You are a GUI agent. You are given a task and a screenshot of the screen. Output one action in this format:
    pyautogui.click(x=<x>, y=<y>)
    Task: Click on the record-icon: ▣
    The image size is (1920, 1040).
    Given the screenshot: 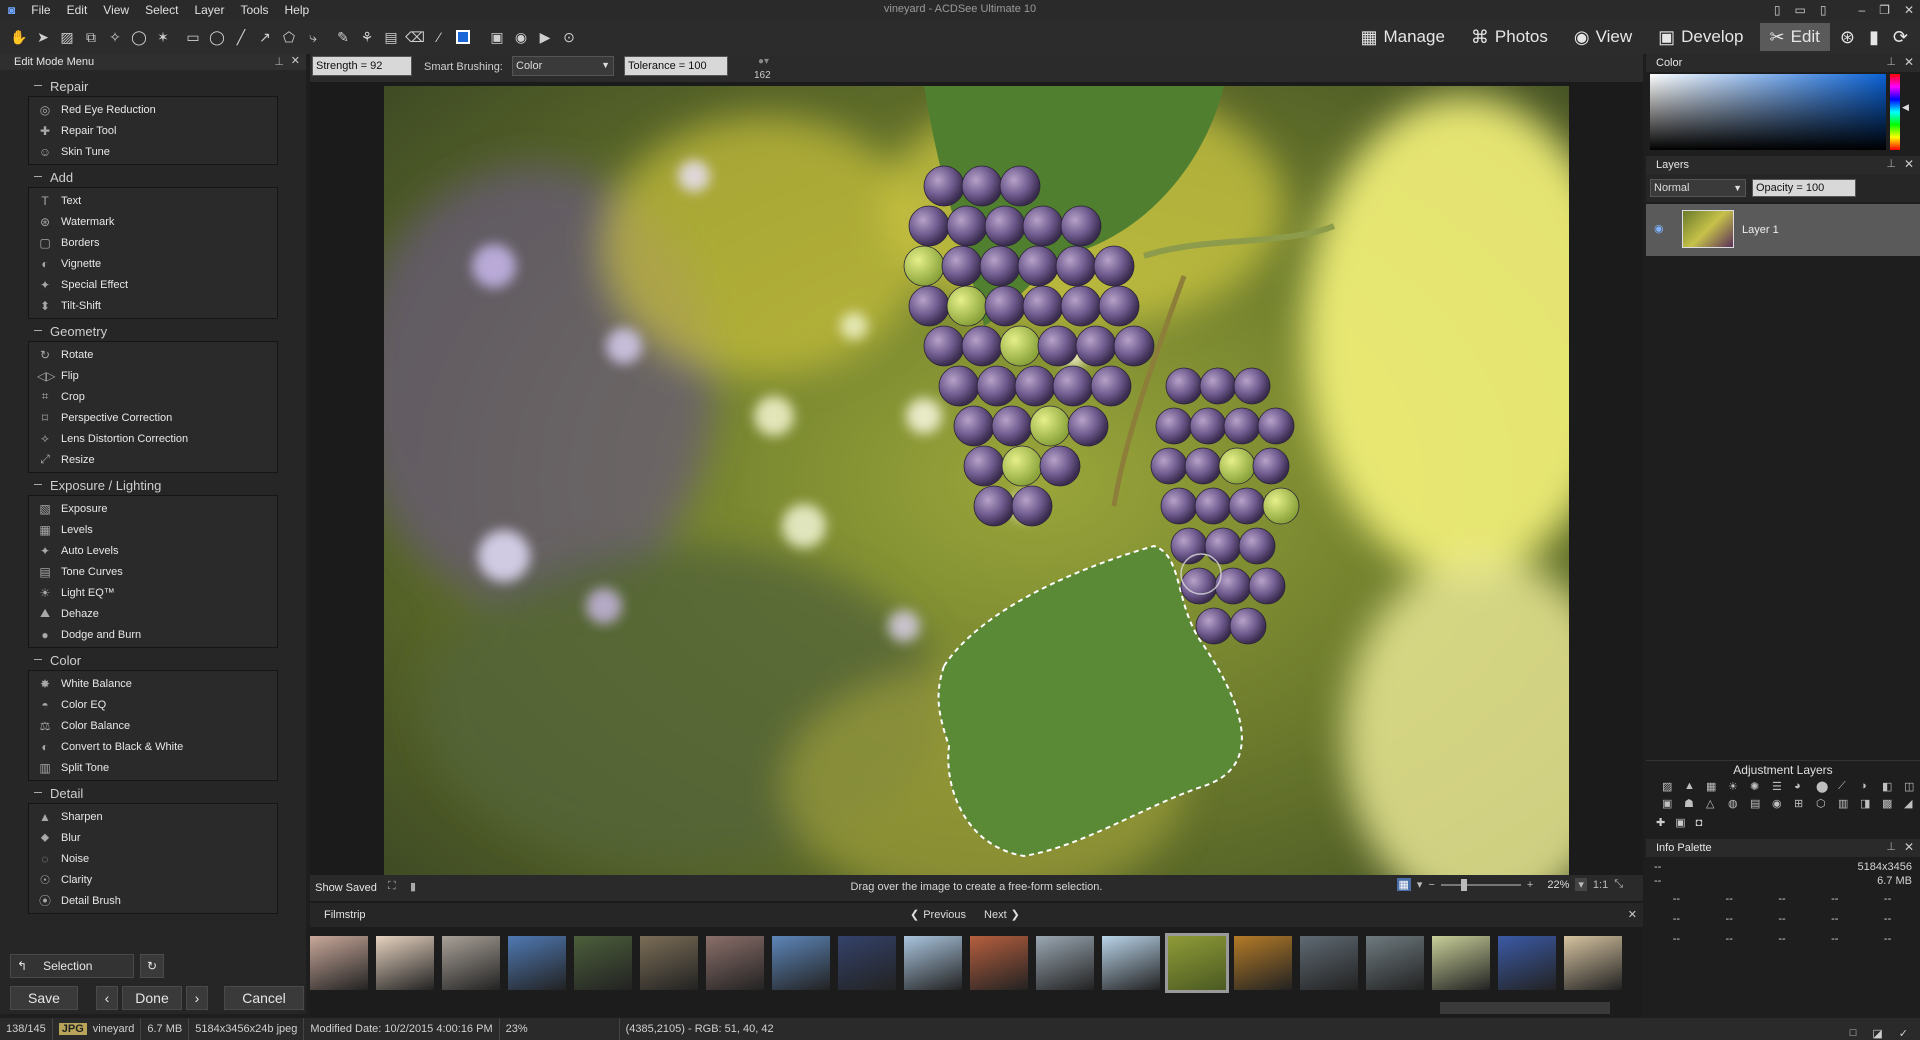 What is the action you would take?
    pyautogui.click(x=497, y=37)
    